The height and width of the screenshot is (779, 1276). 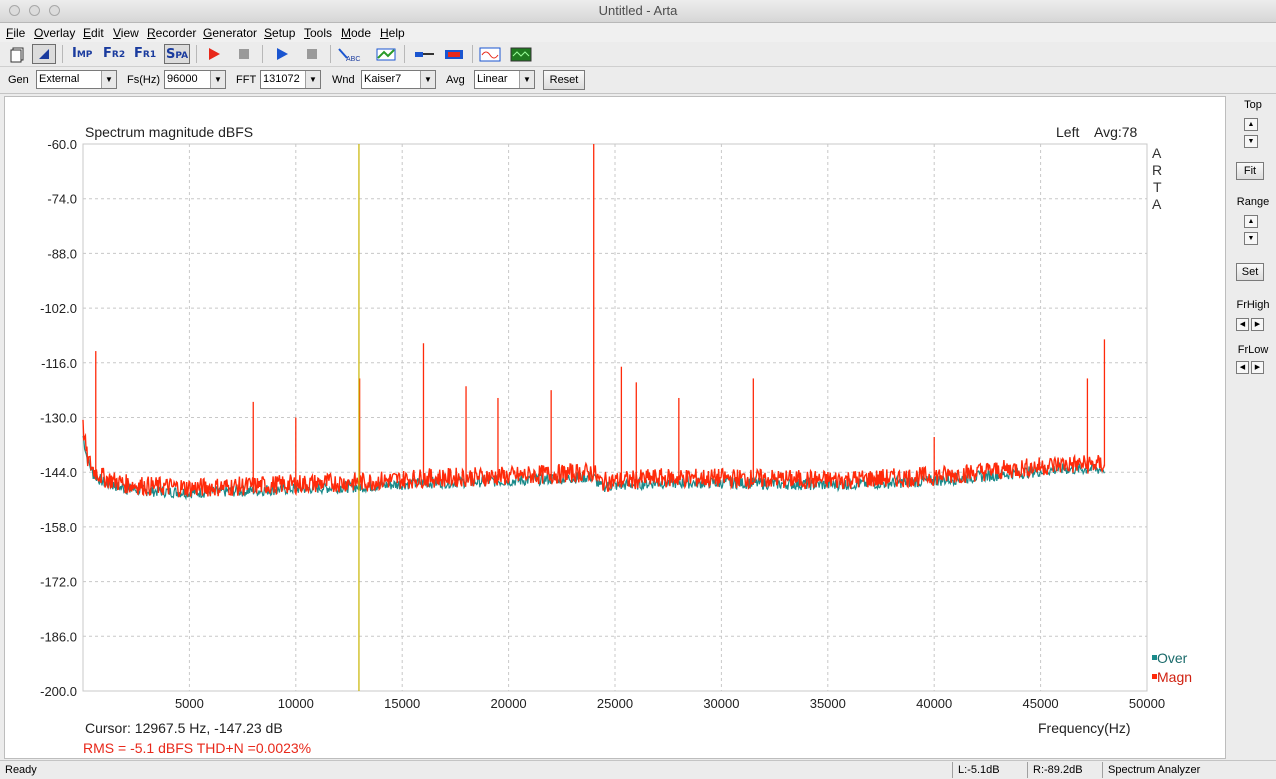 I want to click on top-up-button: ▲, so click(x=1251, y=124).